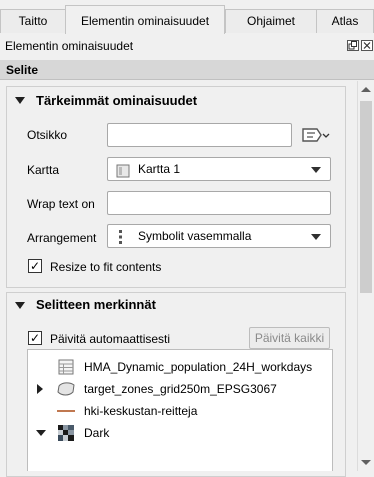  I want to click on expand-icon, so click(40, 389).